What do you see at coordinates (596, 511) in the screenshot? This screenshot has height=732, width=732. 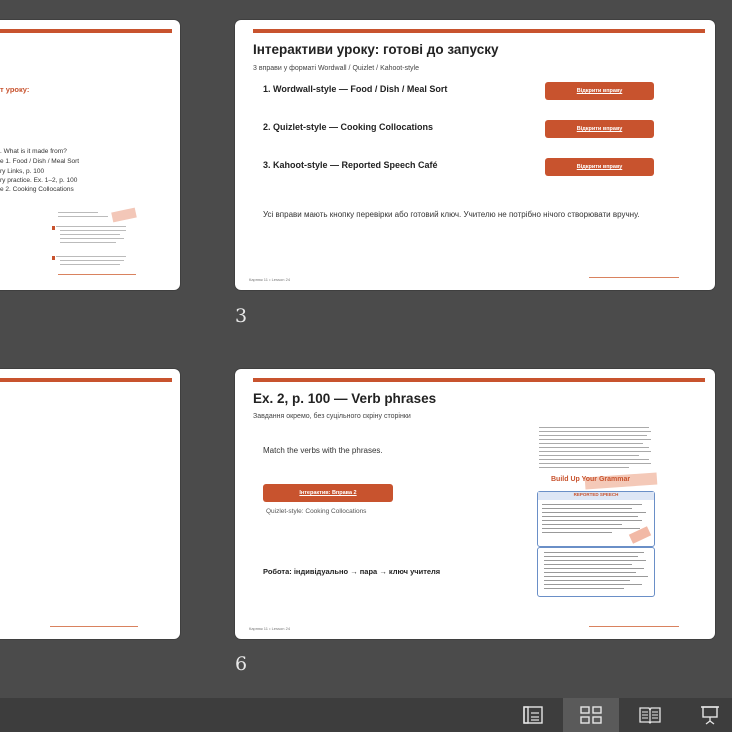 I see `textbook-excerpt-image: Build Up Your Grammar REPORTED SPEECH` at bounding box center [596, 511].